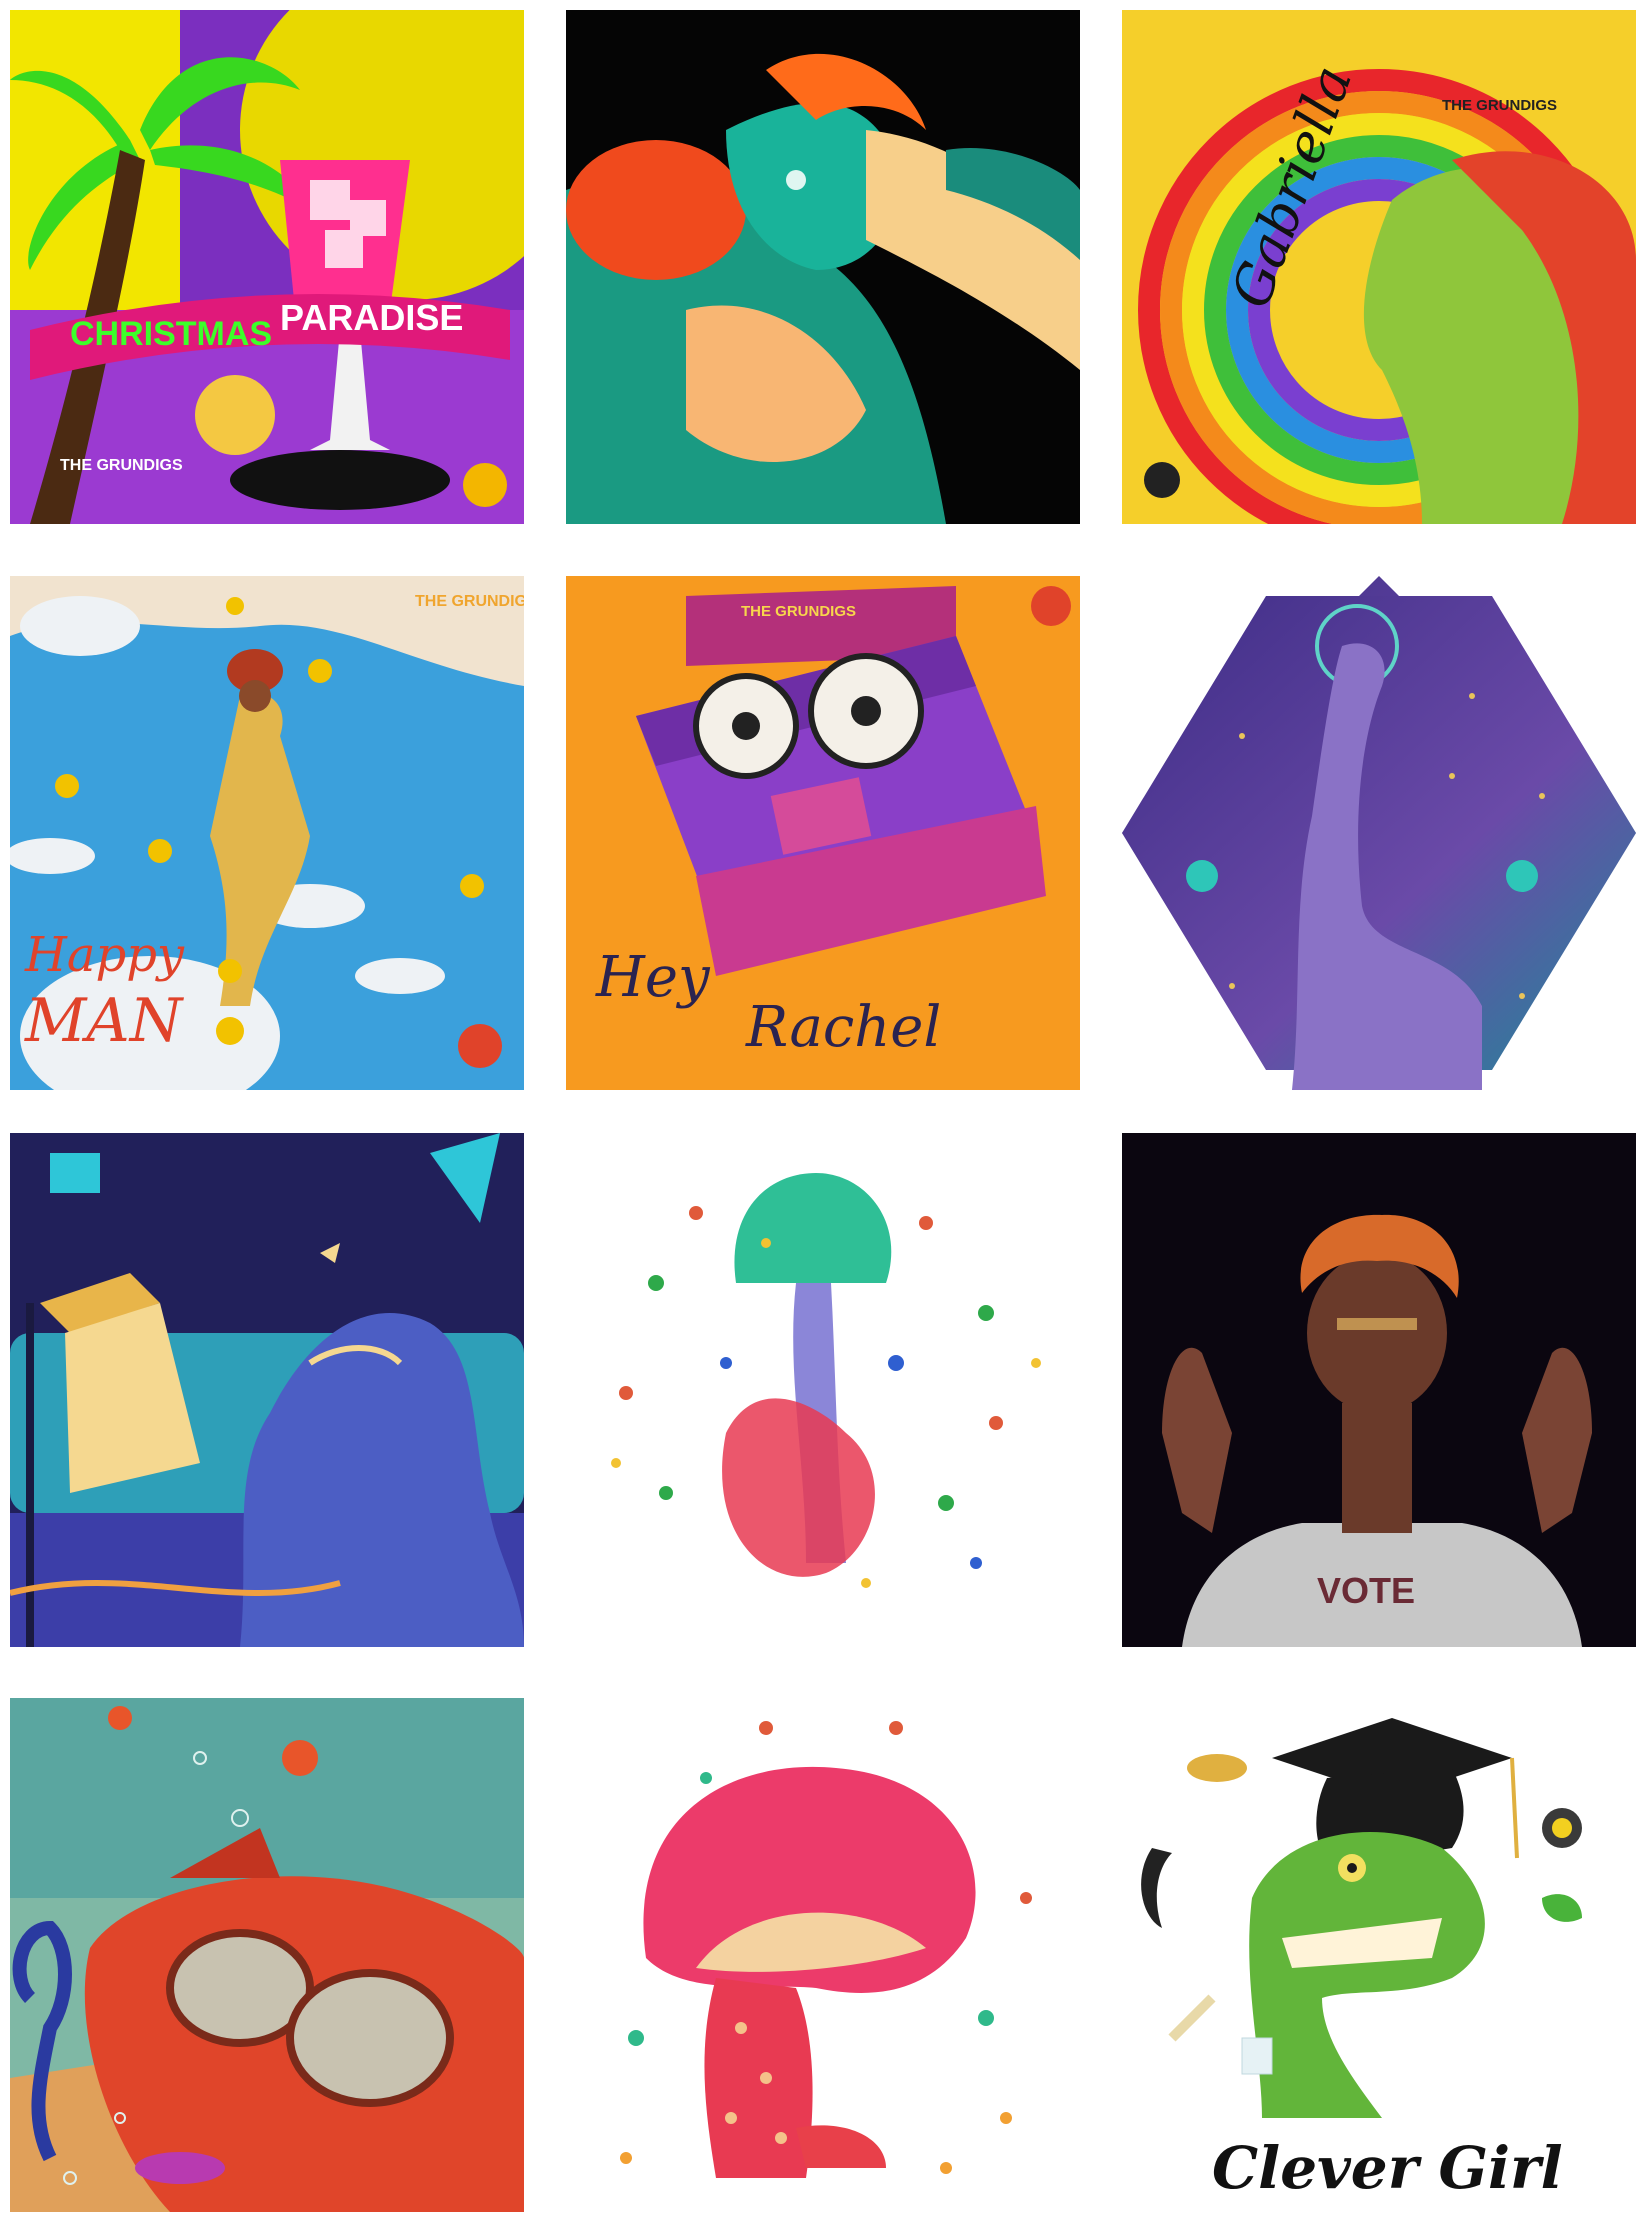  I want to click on album-cover-teal-mushroom, so click(823, 1390).